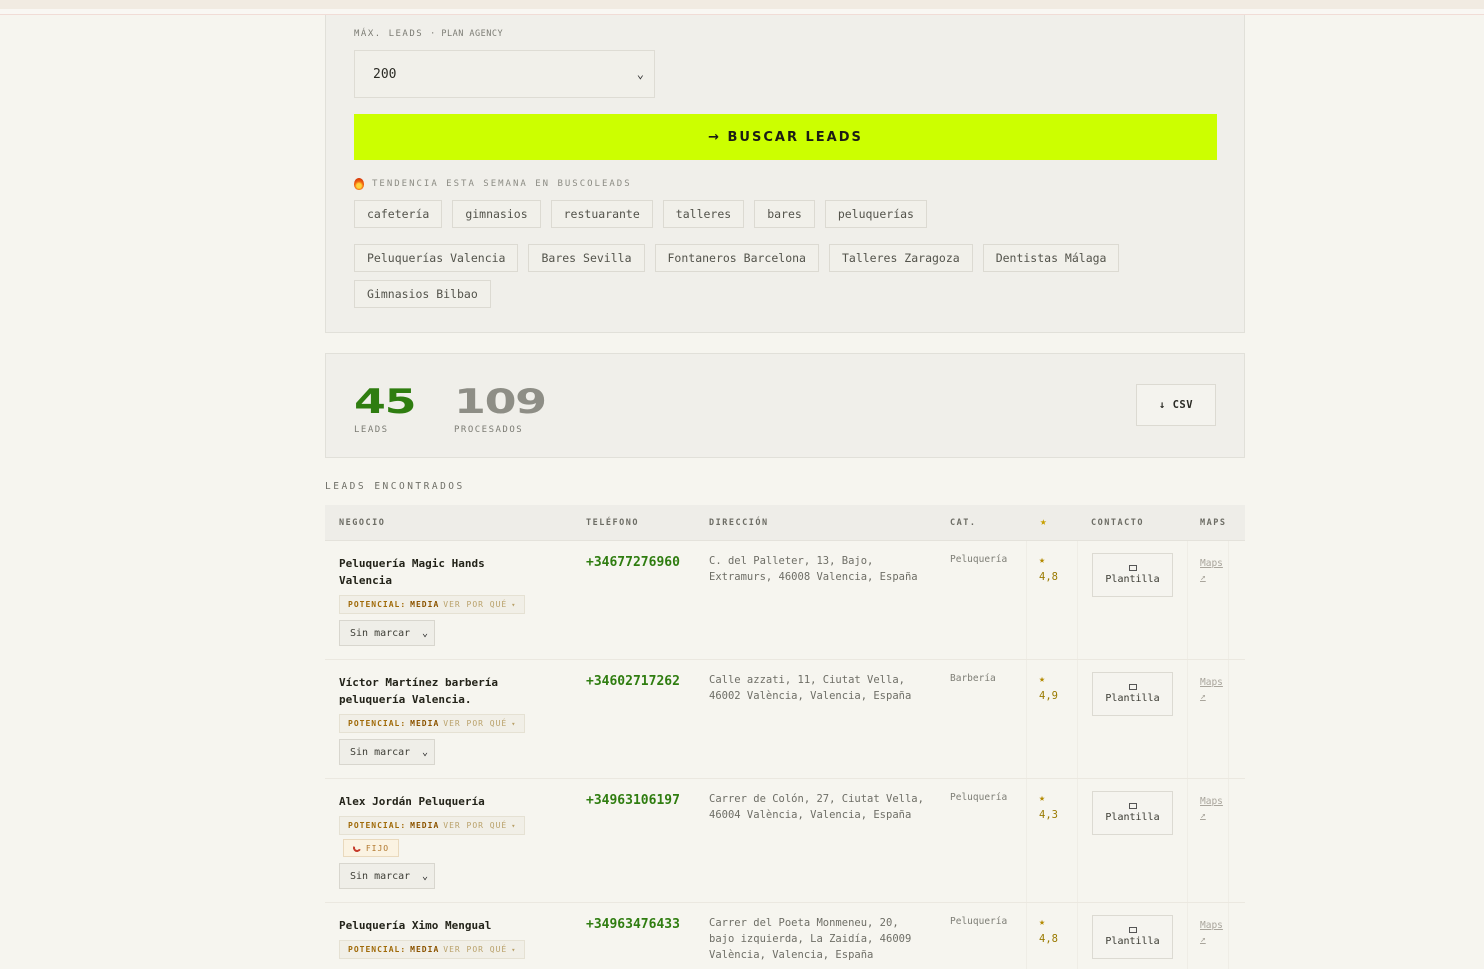  Describe the element at coordinates (785, 405) in the screenshot. I see `stats-panel: 45 LEADS 109 PROCESADOS ↓ CSV` at that location.